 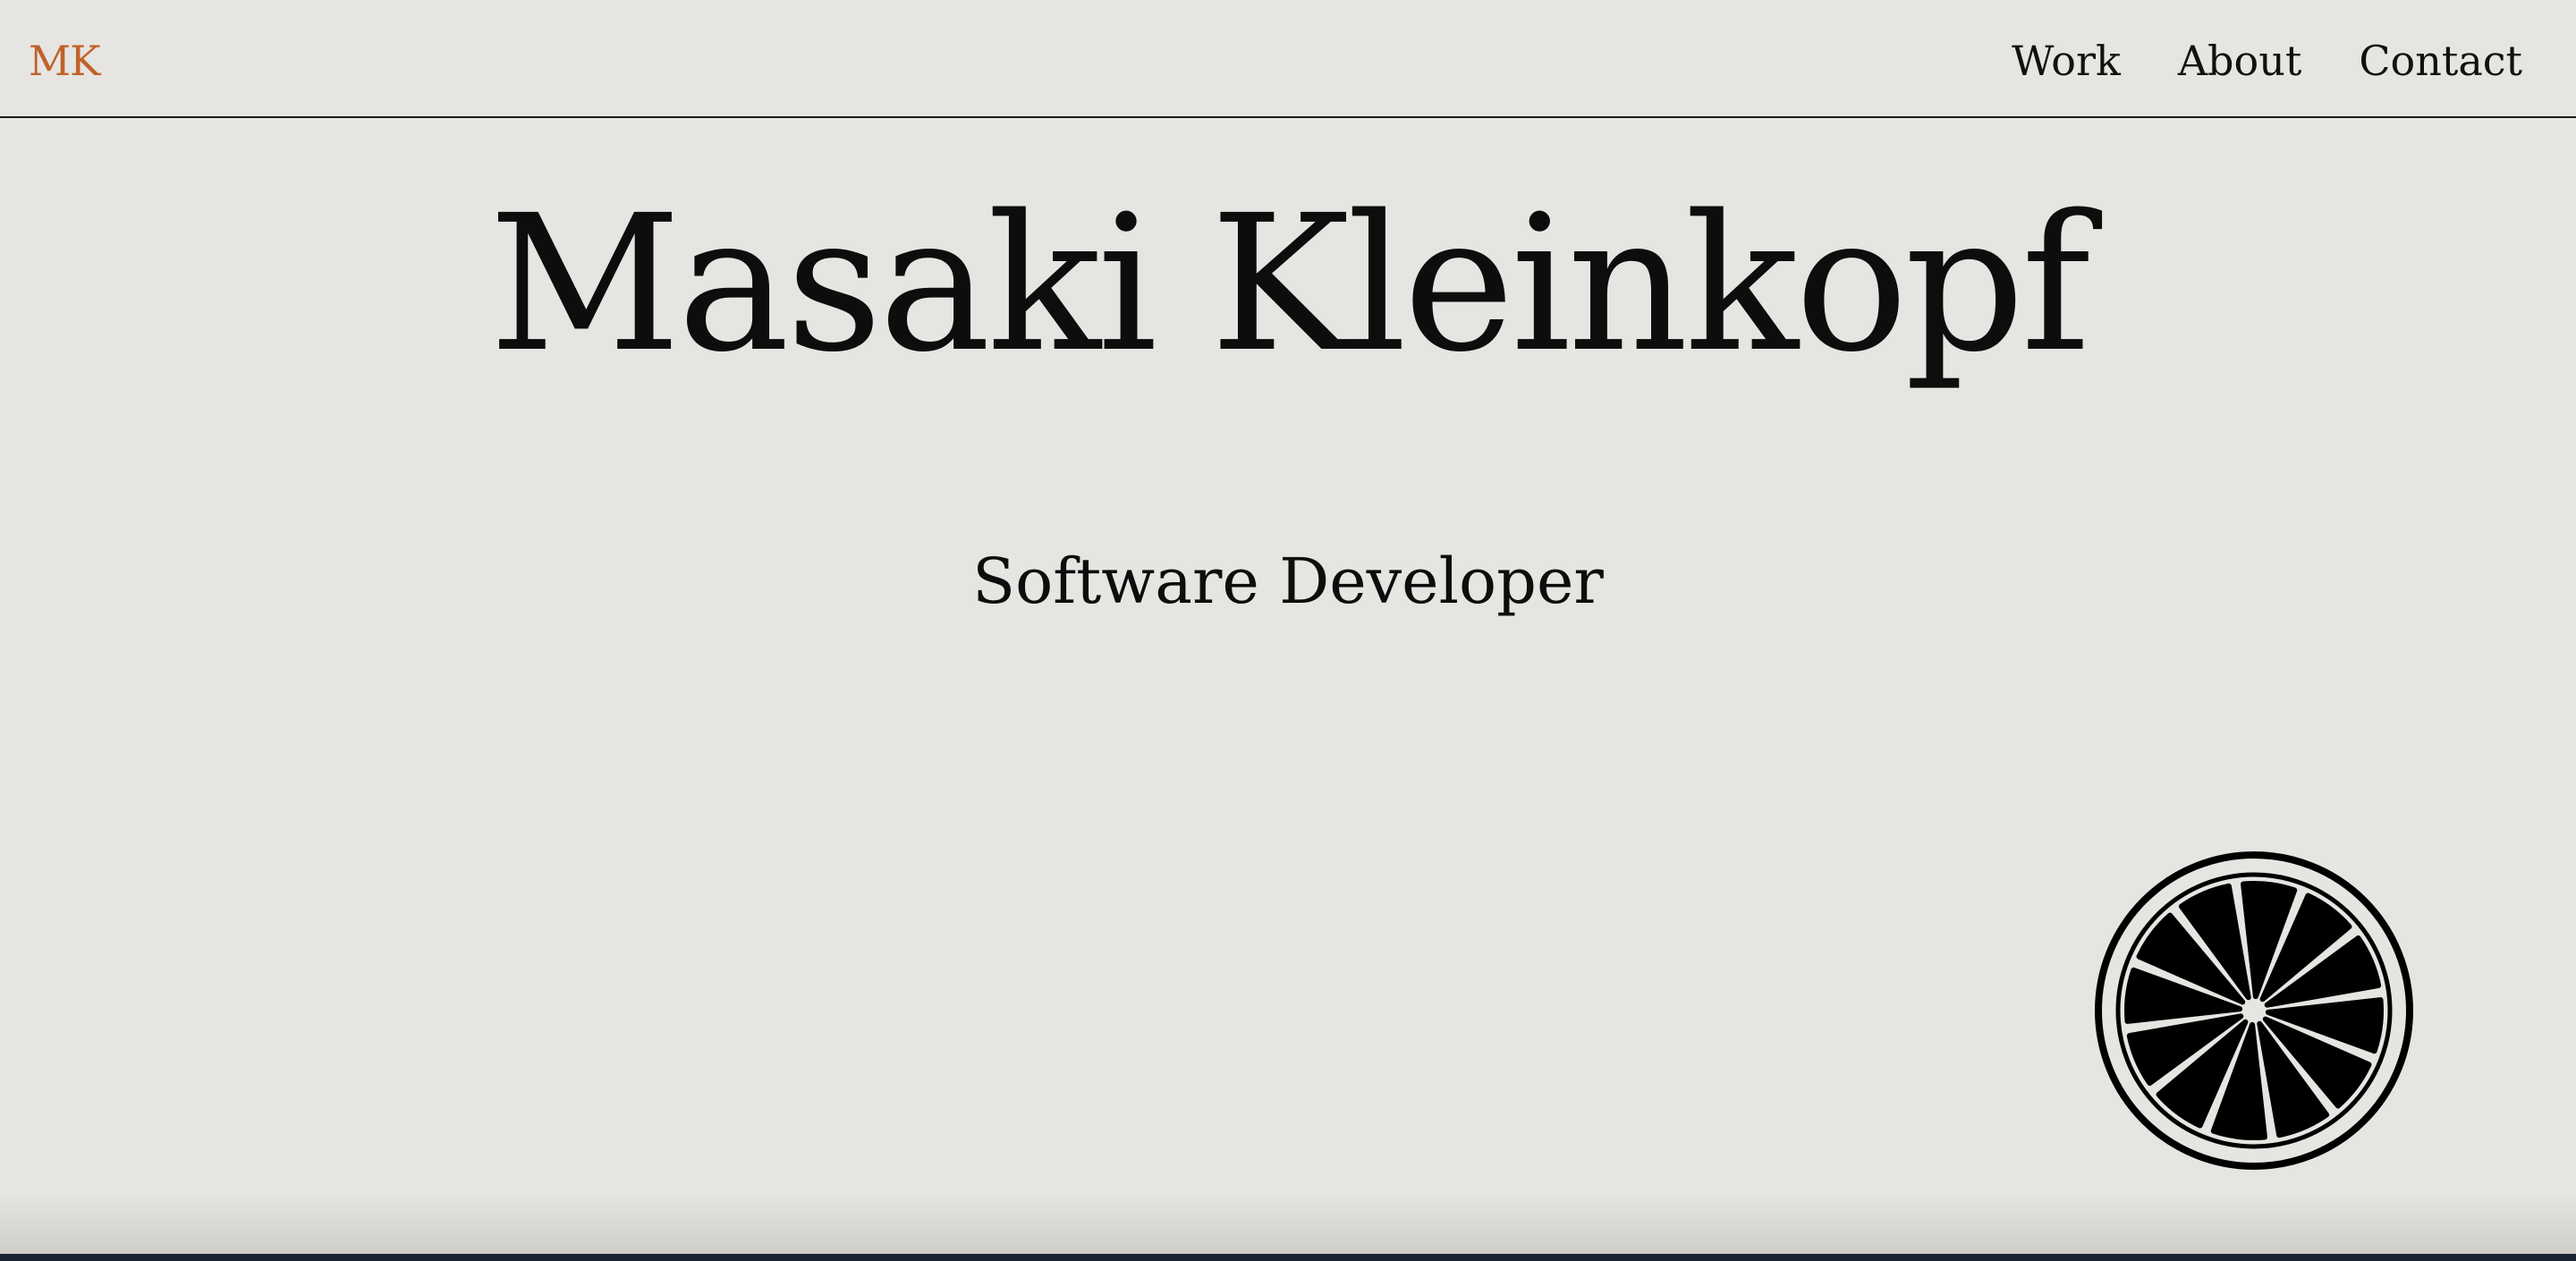 What do you see at coordinates (2254, 1010) in the screenshot?
I see `citrus-slice-icon` at bounding box center [2254, 1010].